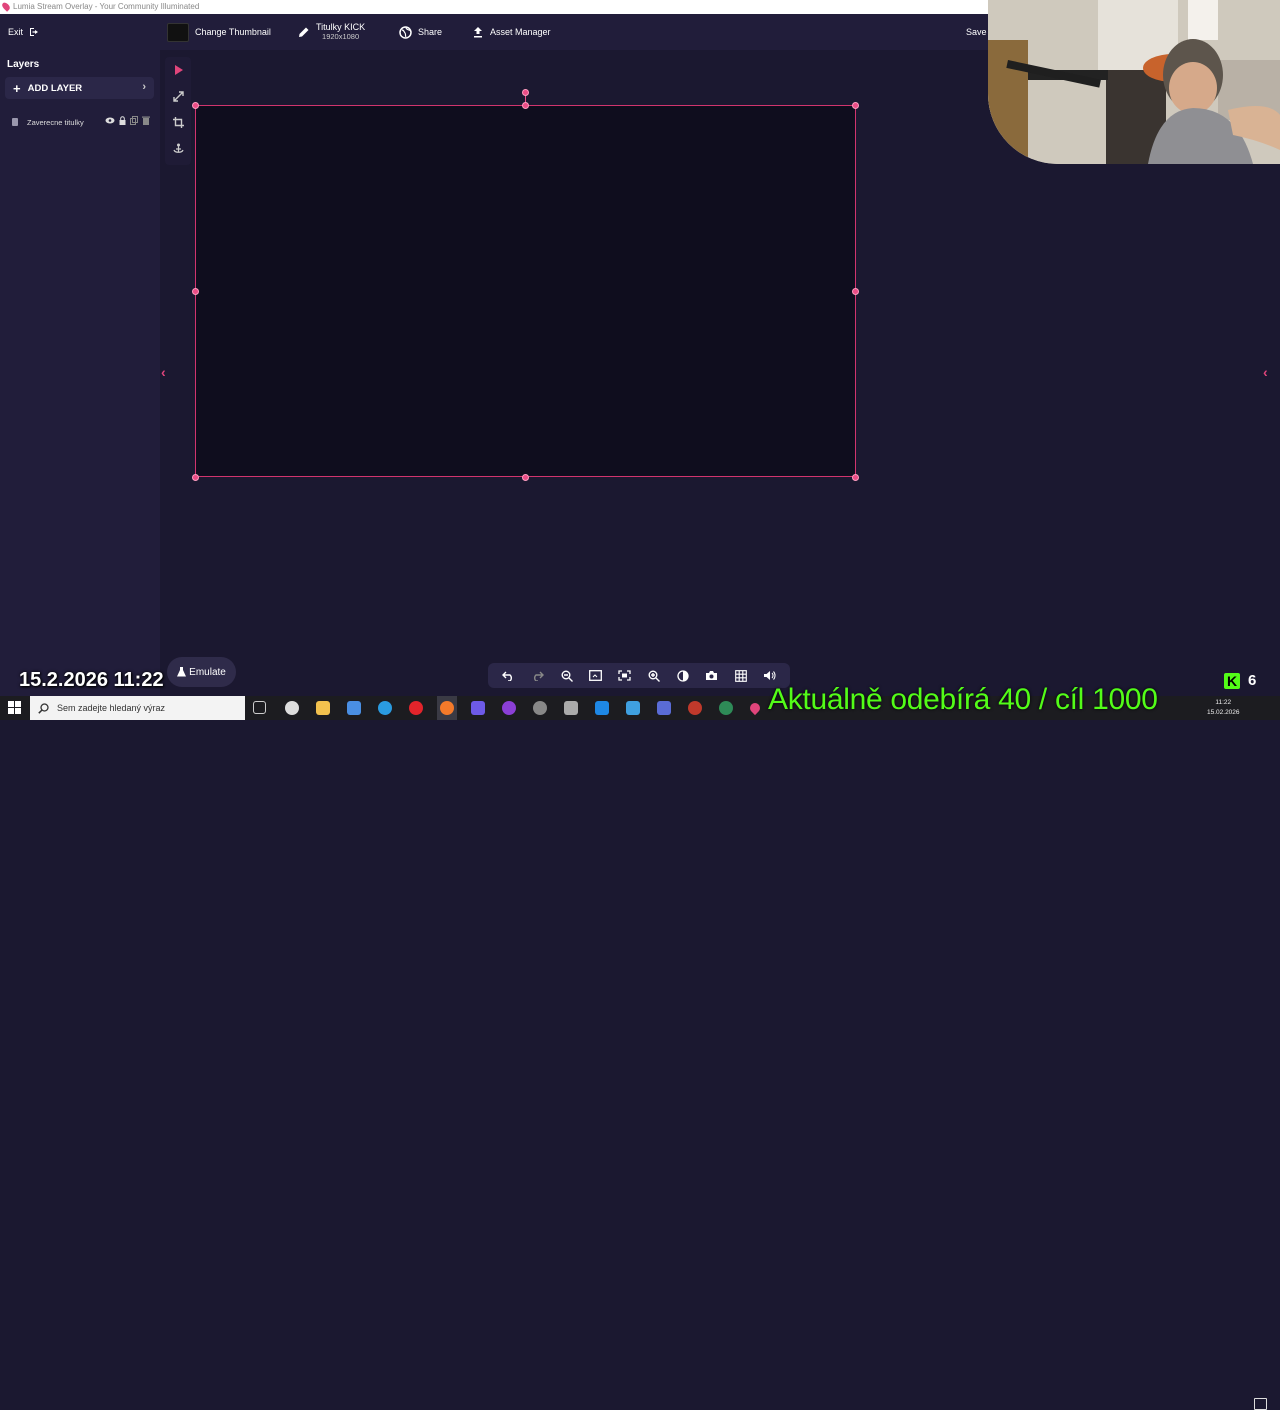 The height and width of the screenshot is (1410, 1280). Describe the element at coordinates (525, 477) in the screenshot. I see `resize-handle-bottom` at that location.